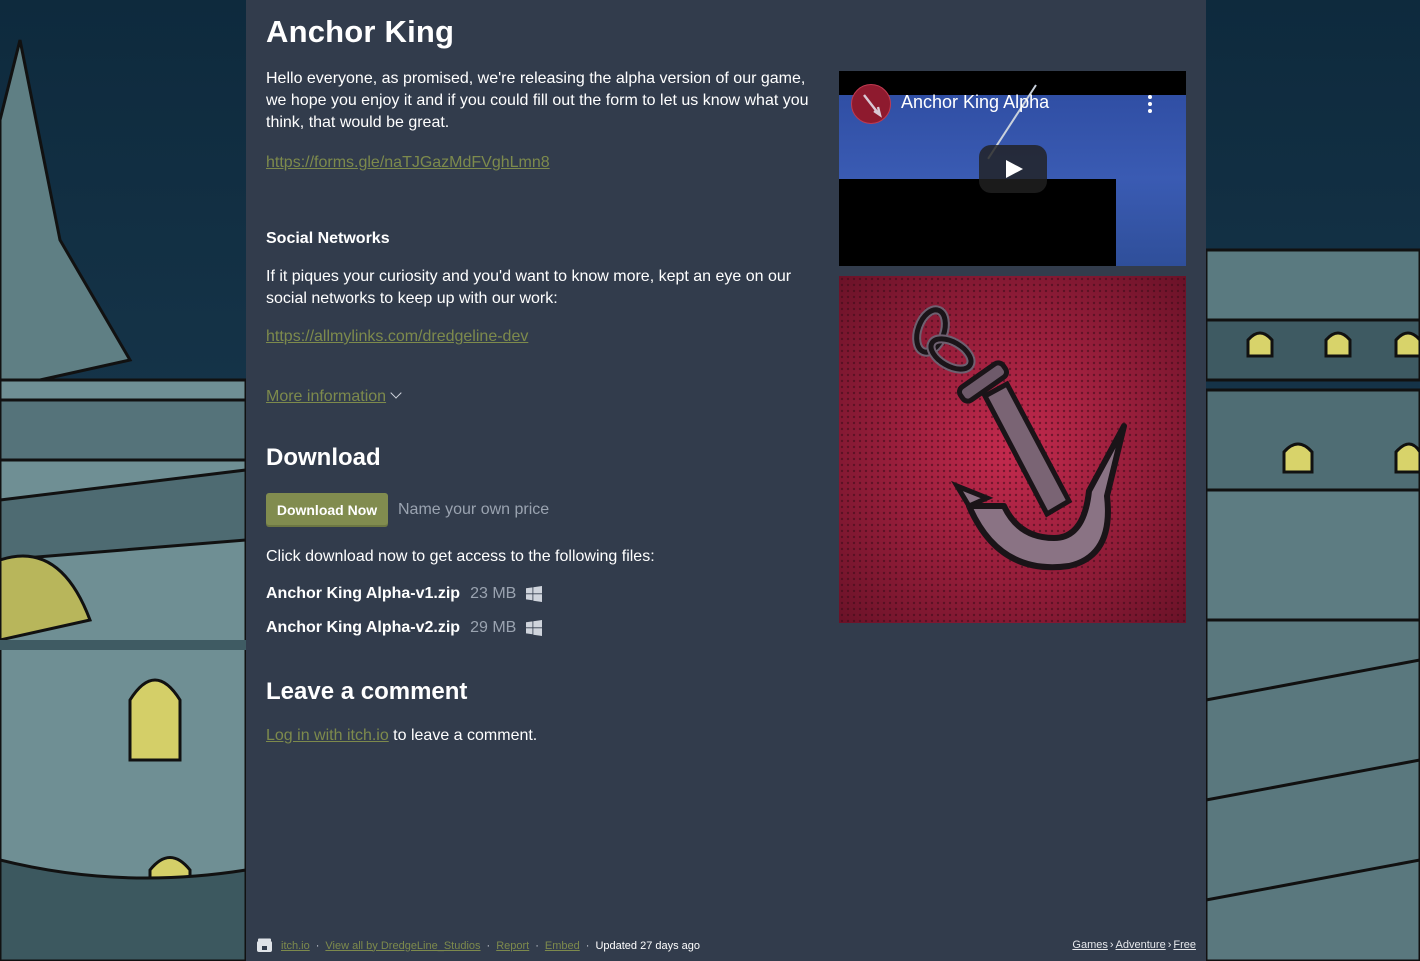  Describe the element at coordinates (975, 102) in the screenshot. I see `video-title: Anchor King Alpha` at that location.